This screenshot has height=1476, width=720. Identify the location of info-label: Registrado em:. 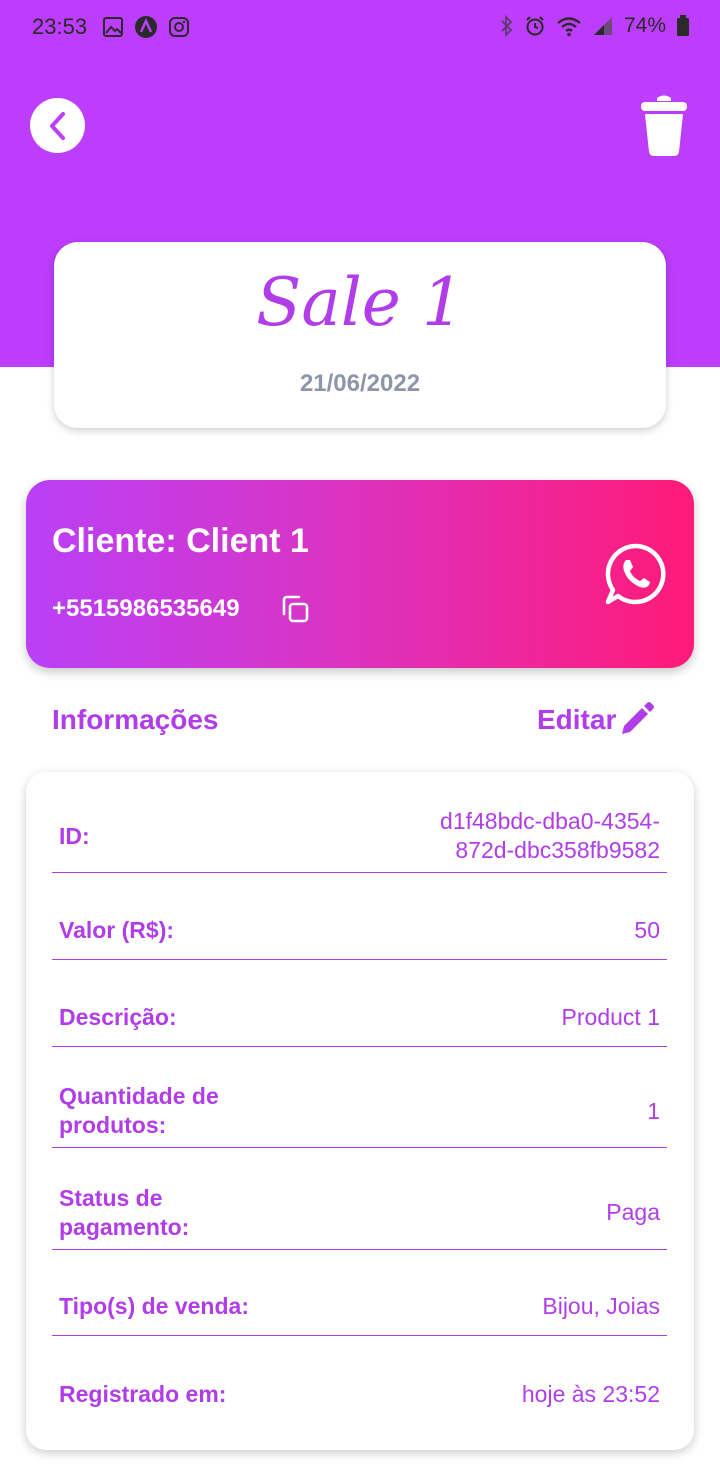
(143, 1394).